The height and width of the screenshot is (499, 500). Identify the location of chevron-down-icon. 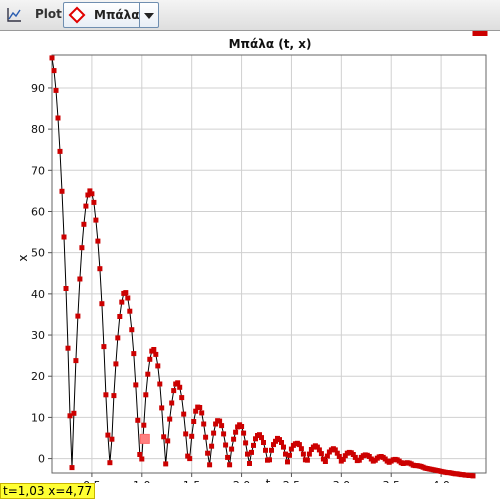
(148, 15).